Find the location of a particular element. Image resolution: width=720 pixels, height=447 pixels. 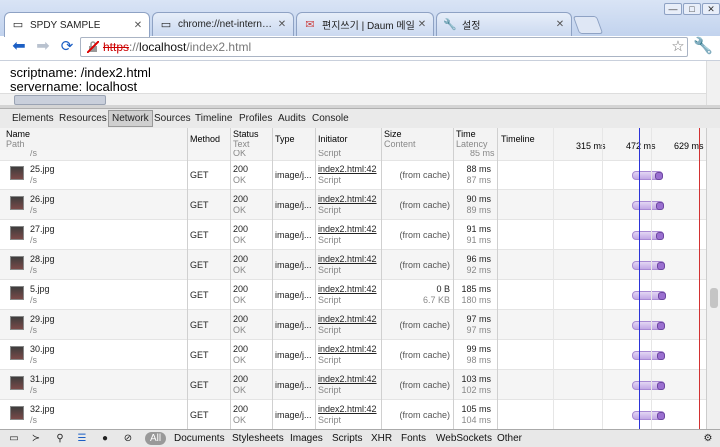

tab-console: Console is located at coordinates (330, 118).